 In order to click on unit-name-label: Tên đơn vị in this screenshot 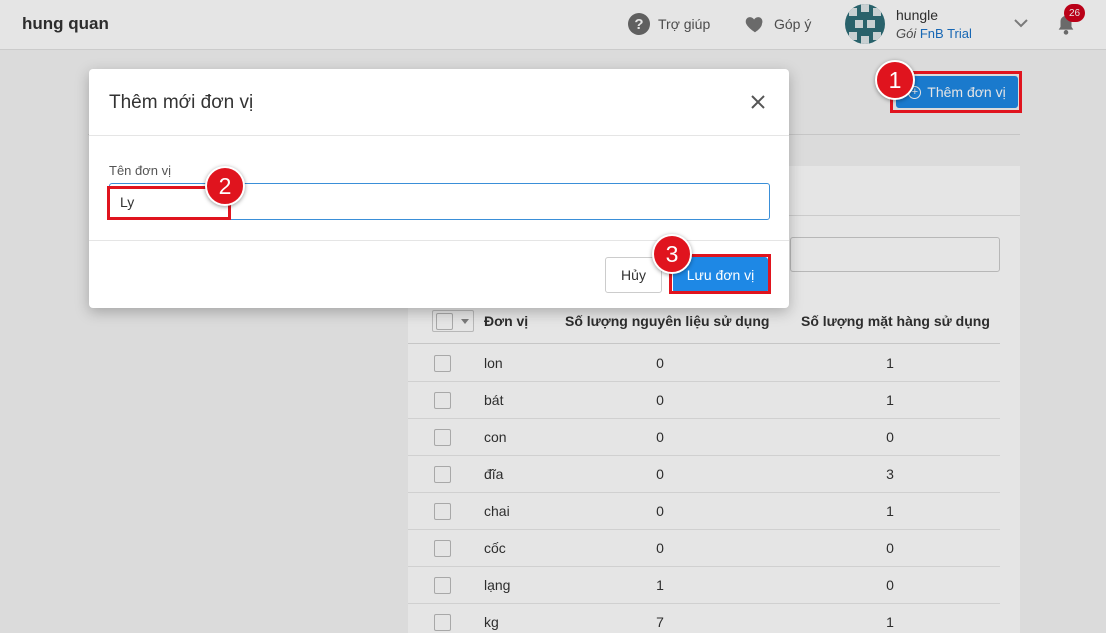, I will do `click(140, 170)`.